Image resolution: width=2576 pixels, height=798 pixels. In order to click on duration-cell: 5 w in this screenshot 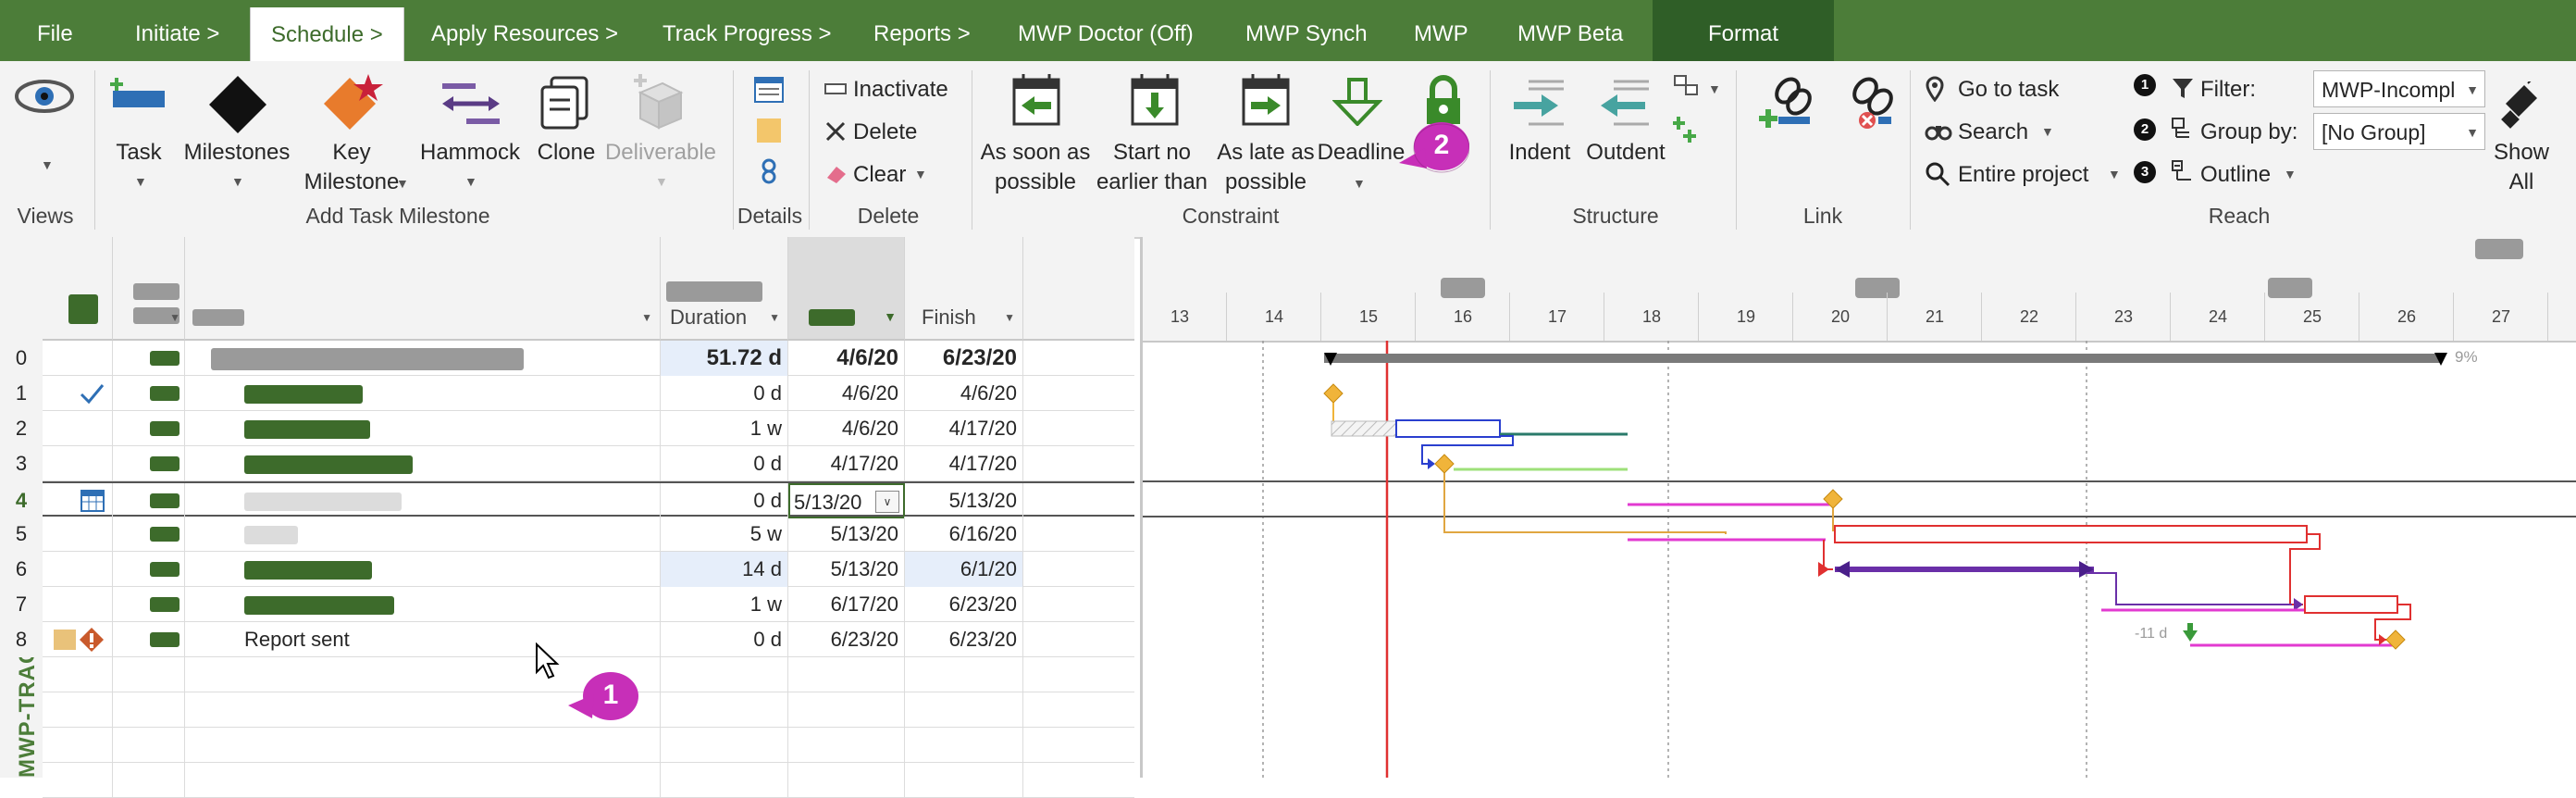, I will do `click(724, 534)`.